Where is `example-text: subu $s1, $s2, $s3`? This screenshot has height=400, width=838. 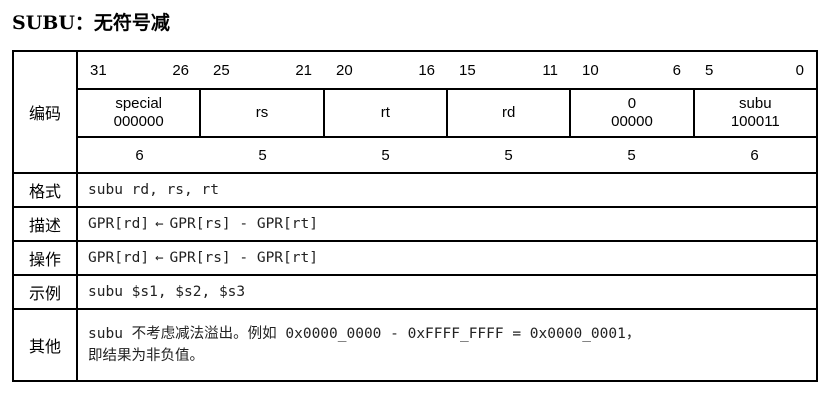
example-text: subu $s1, $s2, $s3 is located at coordinates (447, 292).